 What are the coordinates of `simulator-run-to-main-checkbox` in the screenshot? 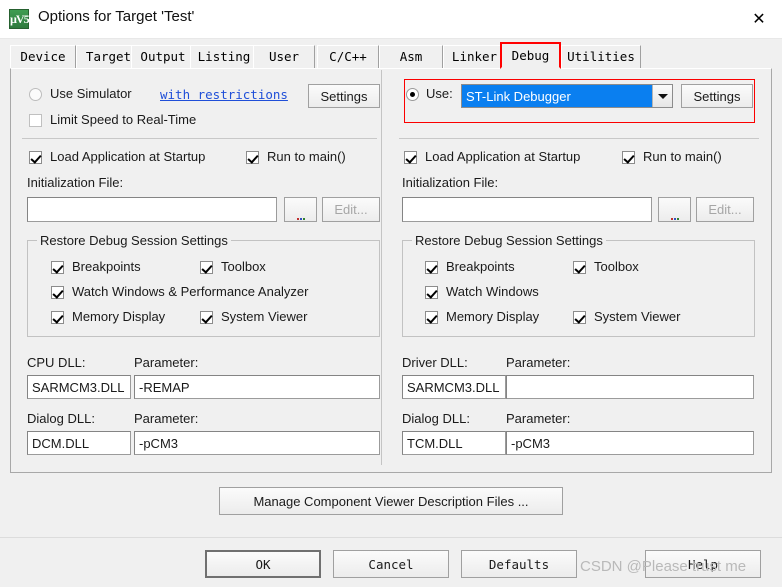 It's located at (252, 157).